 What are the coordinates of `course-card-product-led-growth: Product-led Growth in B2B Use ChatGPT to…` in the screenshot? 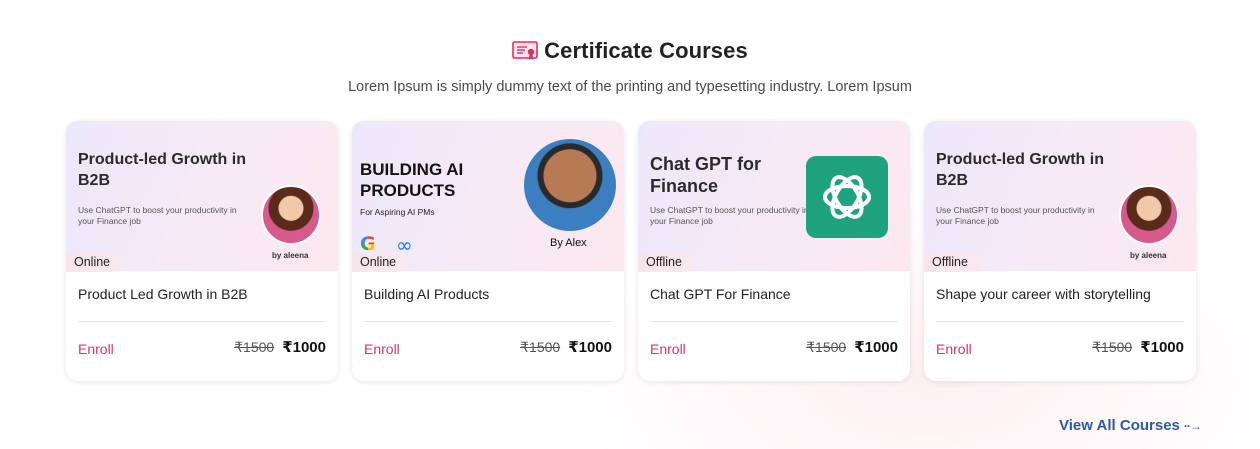 It's located at (202, 251).